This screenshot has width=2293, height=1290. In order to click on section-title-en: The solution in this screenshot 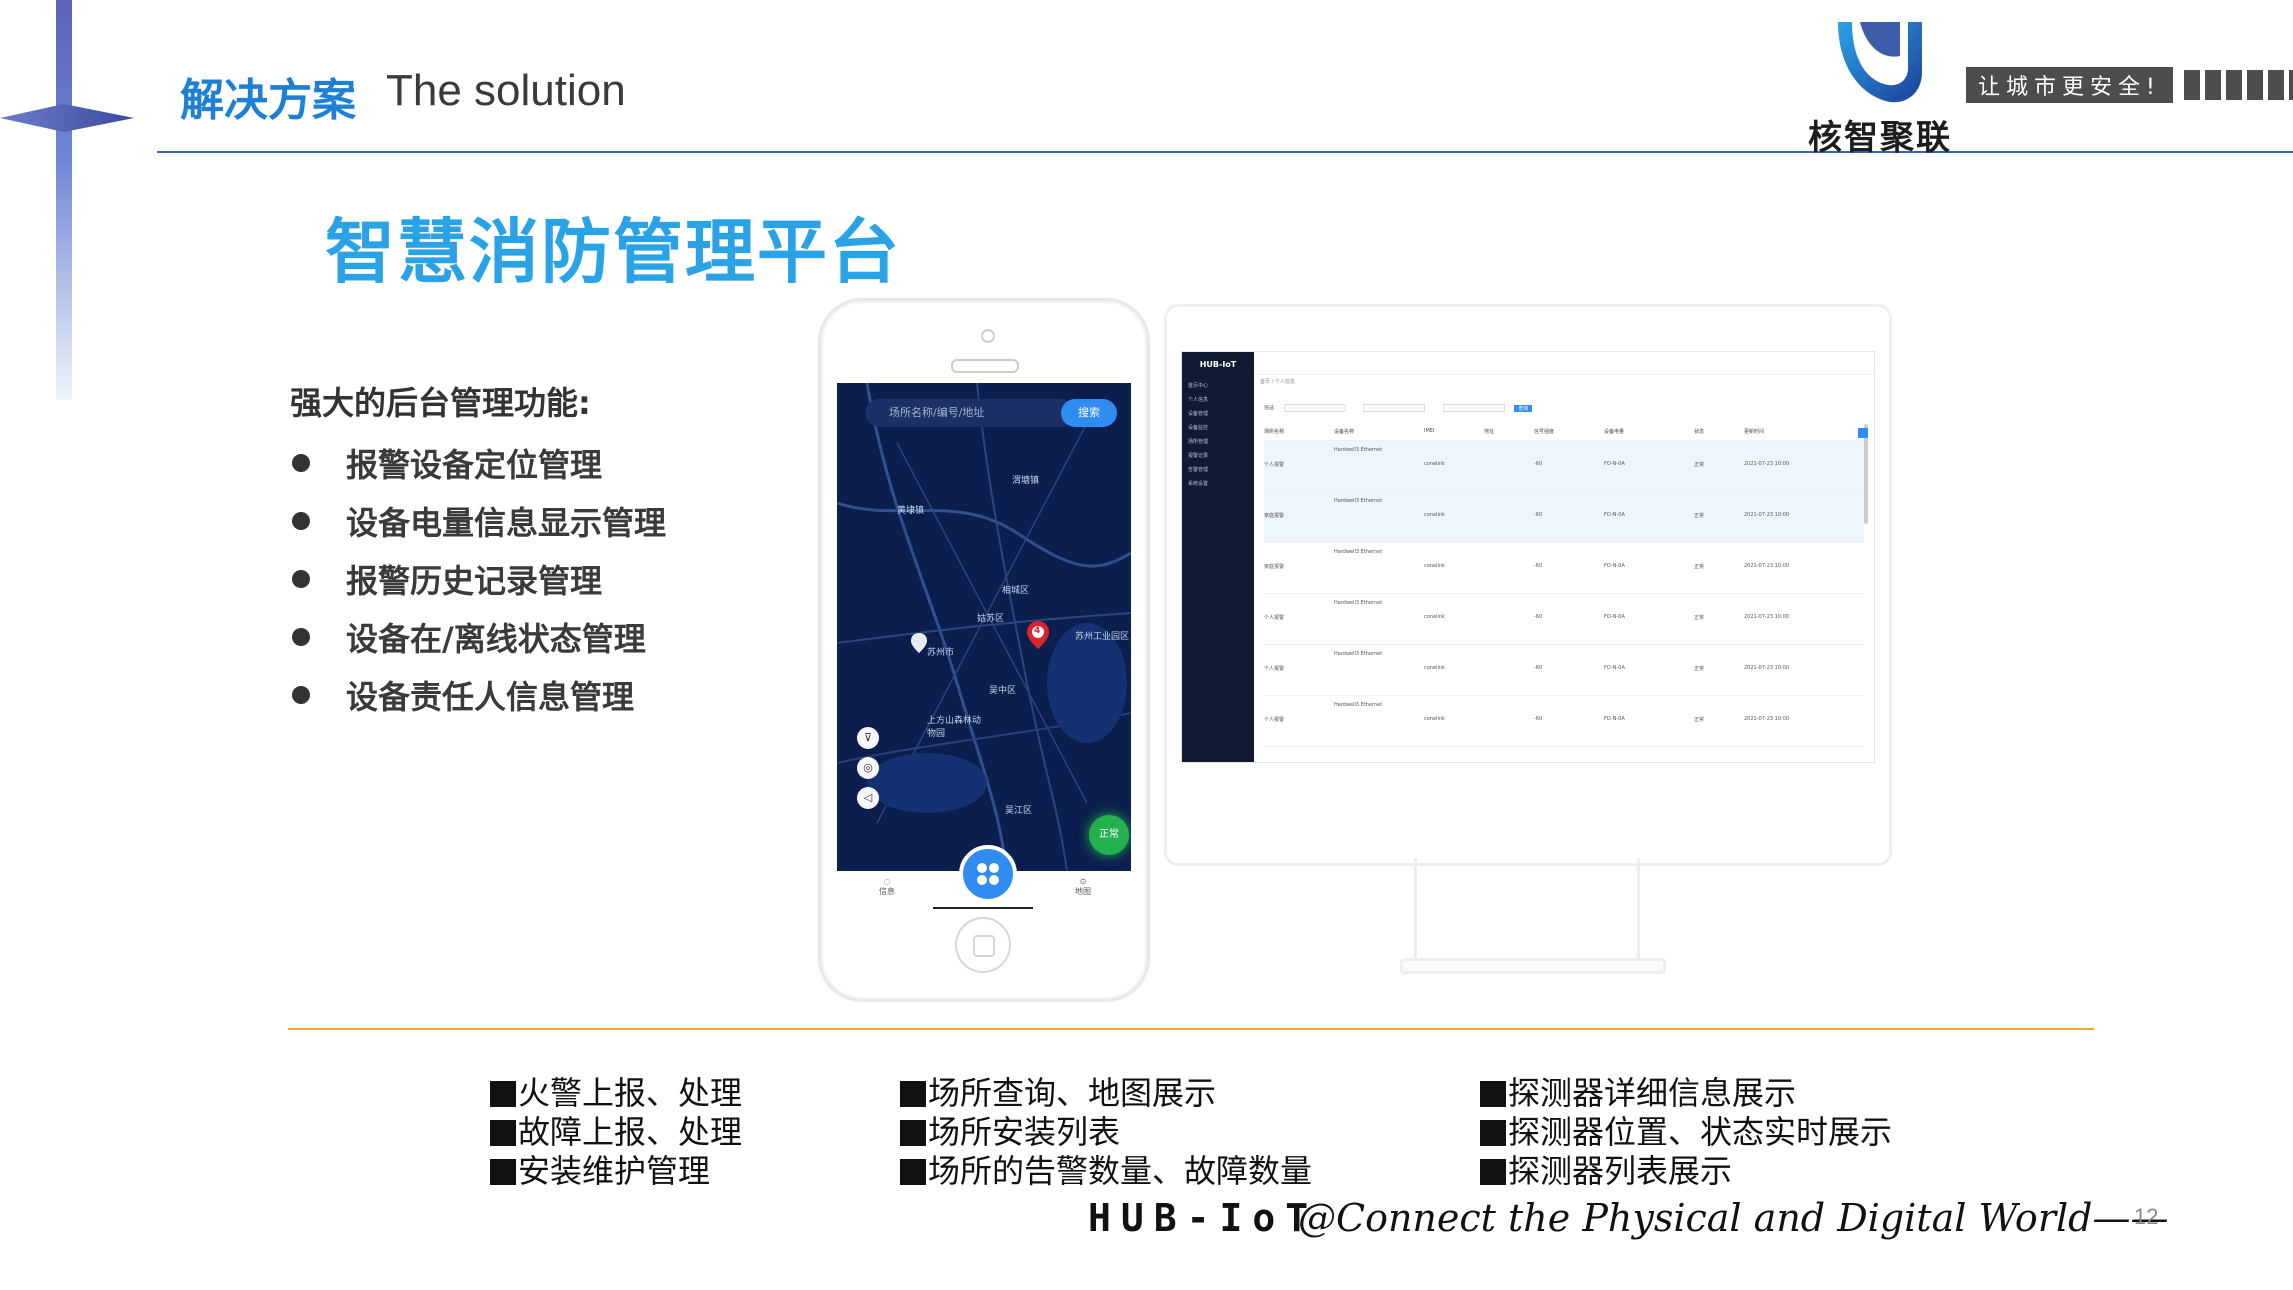, I will do `click(506, 90)`.